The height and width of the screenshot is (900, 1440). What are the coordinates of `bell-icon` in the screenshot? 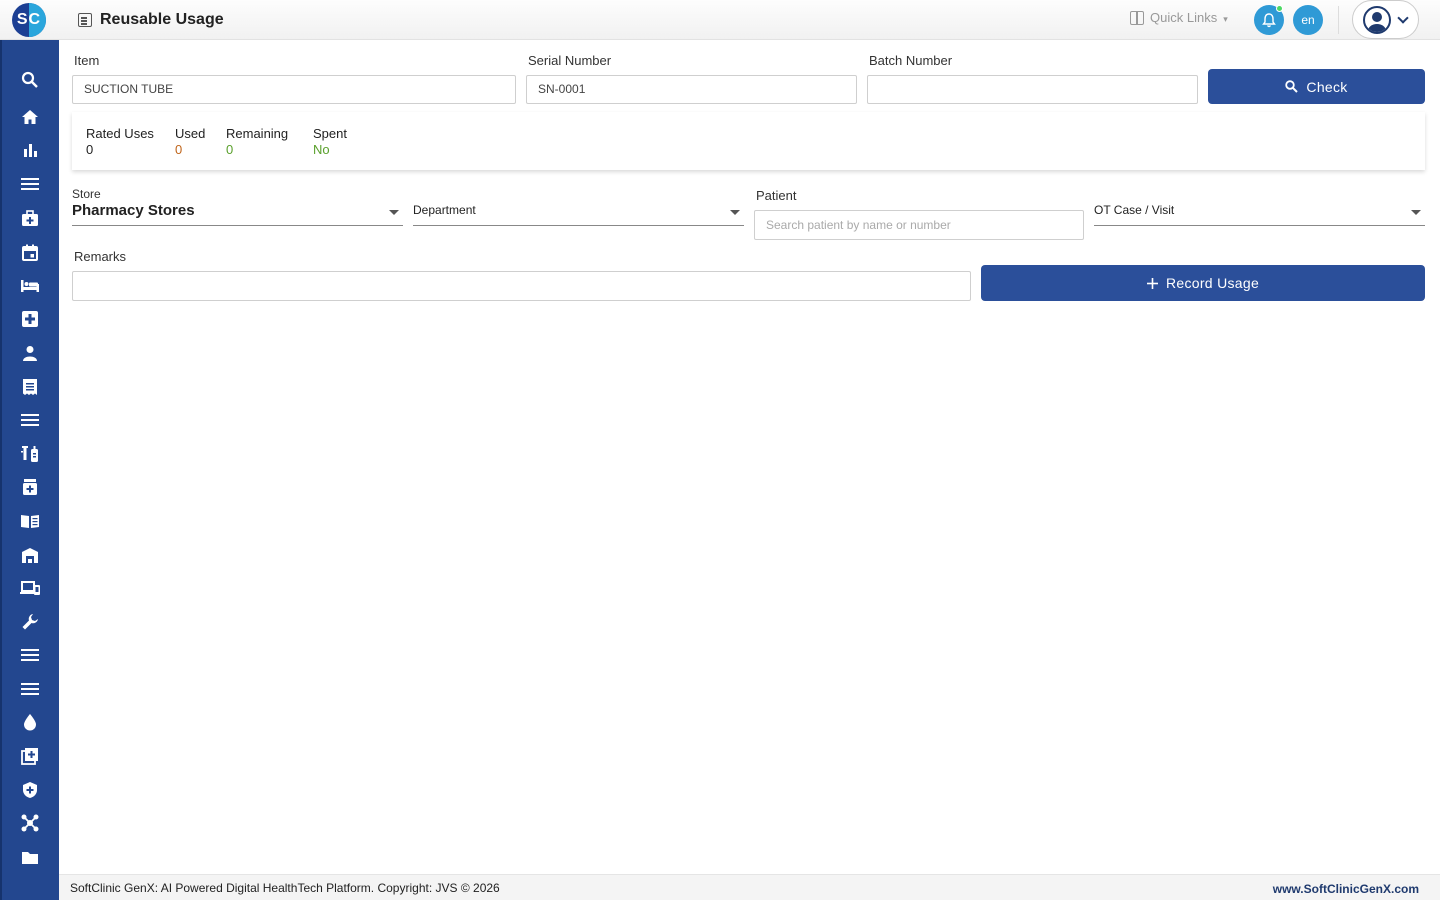 It's located at (1269, 19).